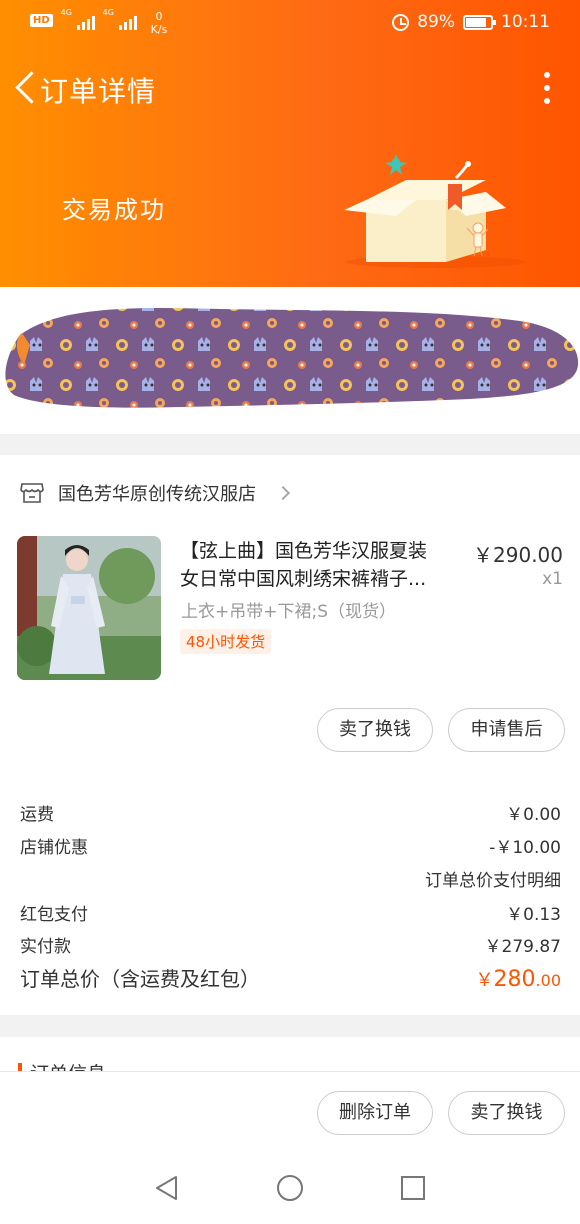  What do you see at coordinates (413, 1188) in the screenshot?
I see `square-recent-icon` at bounding box center [413, 1188].